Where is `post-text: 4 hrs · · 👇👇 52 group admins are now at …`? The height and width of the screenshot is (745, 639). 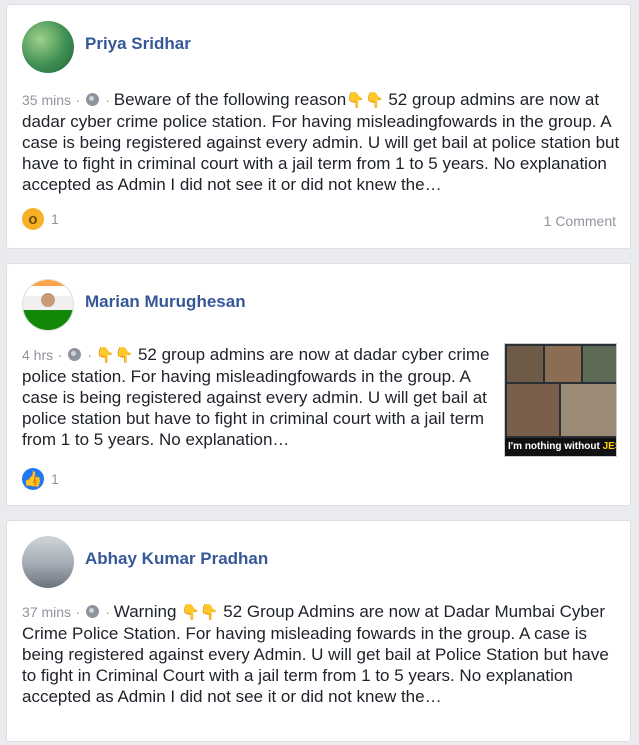
post-text: 4 hrs · · 👇👇 52 group admins are now at … is located at coordinates (256, 397).